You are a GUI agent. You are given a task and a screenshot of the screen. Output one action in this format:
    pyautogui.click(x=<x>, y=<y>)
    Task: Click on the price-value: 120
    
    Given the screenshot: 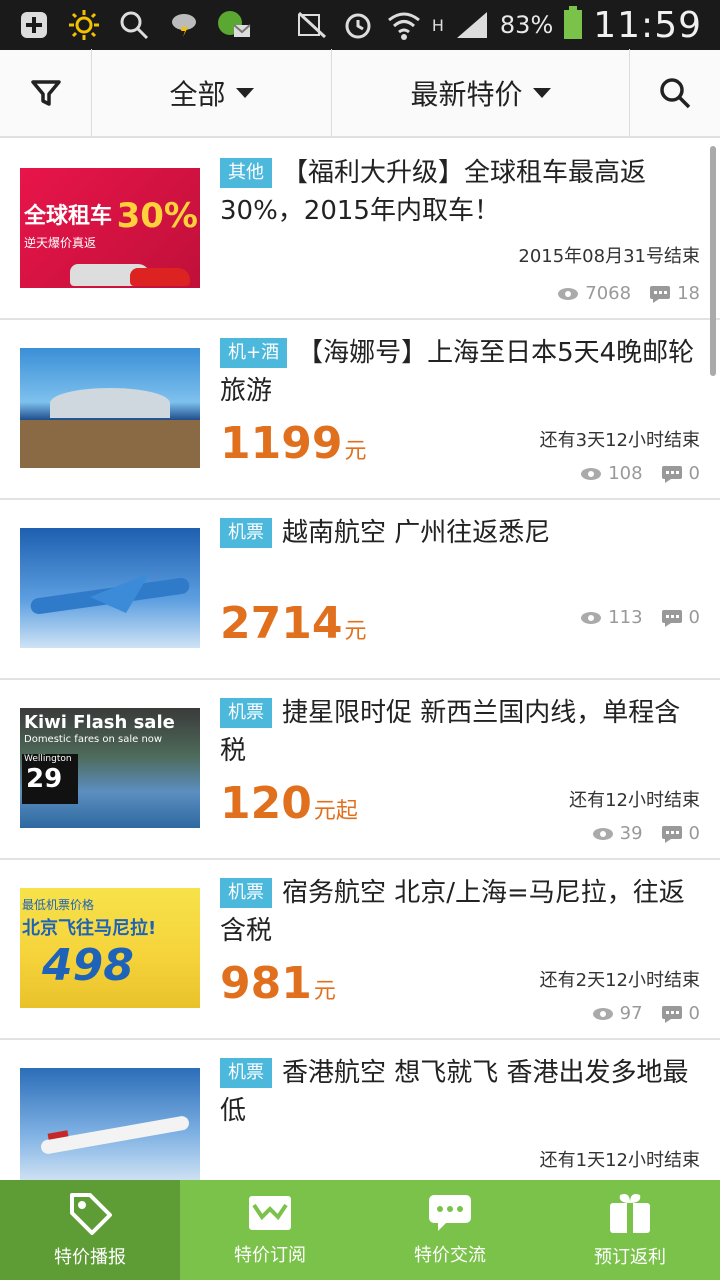 What is the action you would take?
    pyautogui.click(x=266, y=803)
    